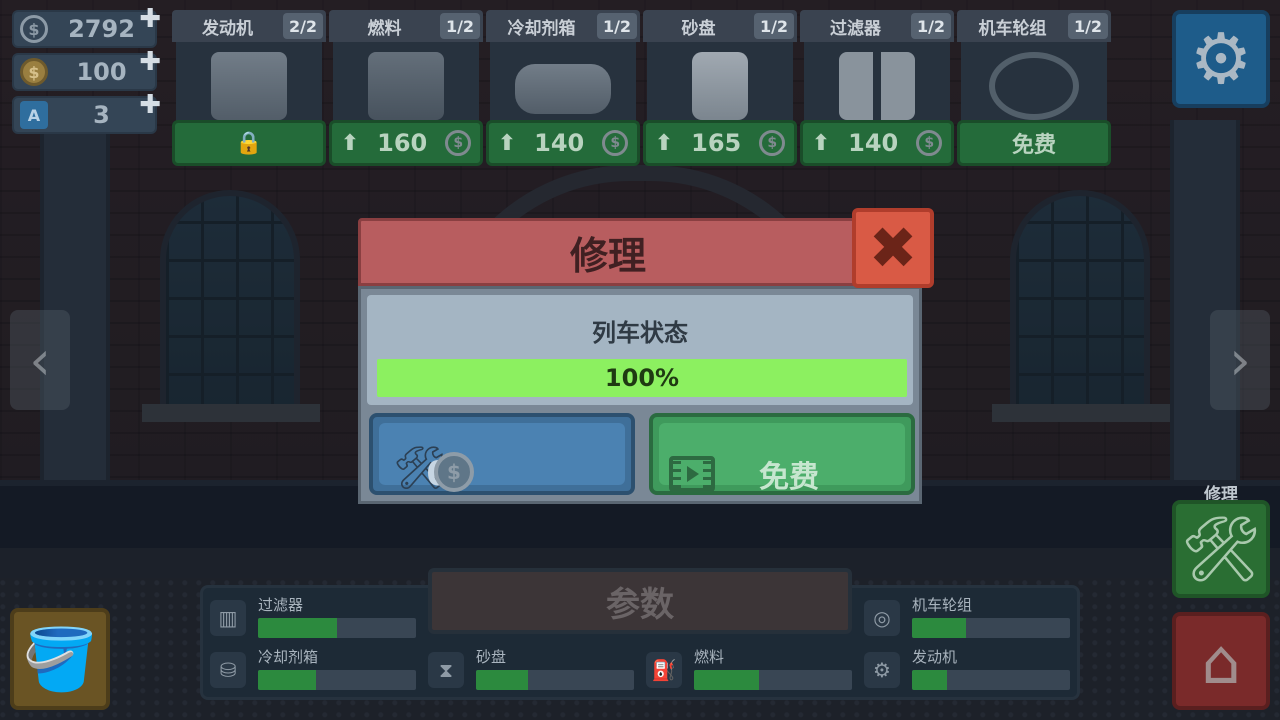 This screenshot has height=720, width=1280. What do you see at coordinates (533, 669) in the screenshot?
I see `stat-sandbox: ⧗ 砂盘` at bounding box center [533, 669].